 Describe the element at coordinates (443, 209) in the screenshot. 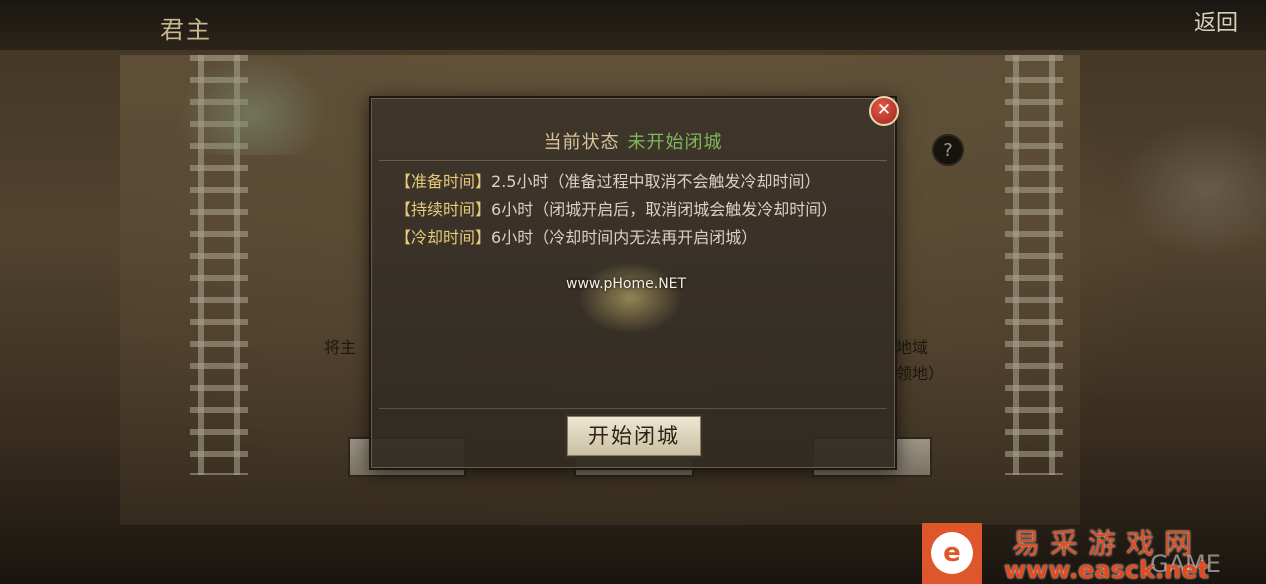

I see `rule-label: 【持续时间】` at that location.